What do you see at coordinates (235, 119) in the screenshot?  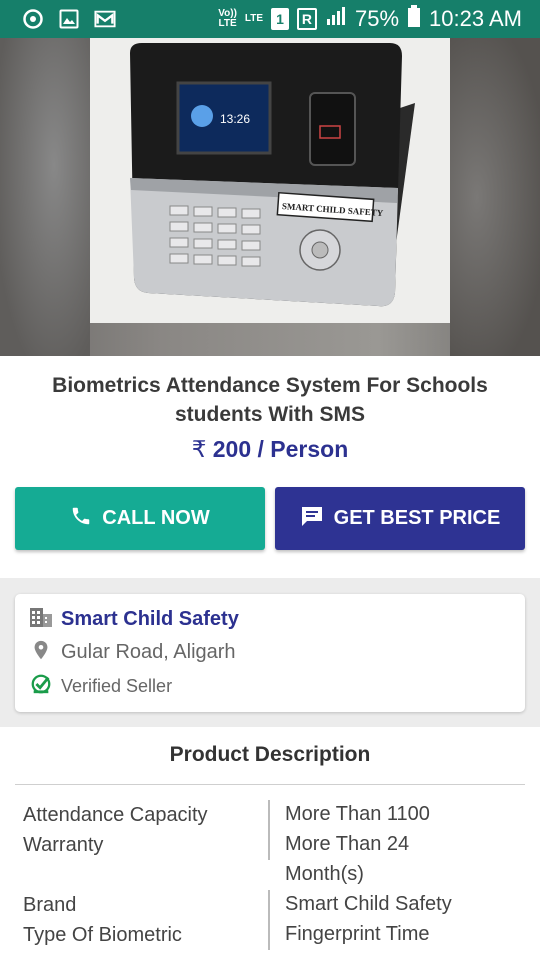 I see `svg-text: 13:26` at bounding box center [235, 119].